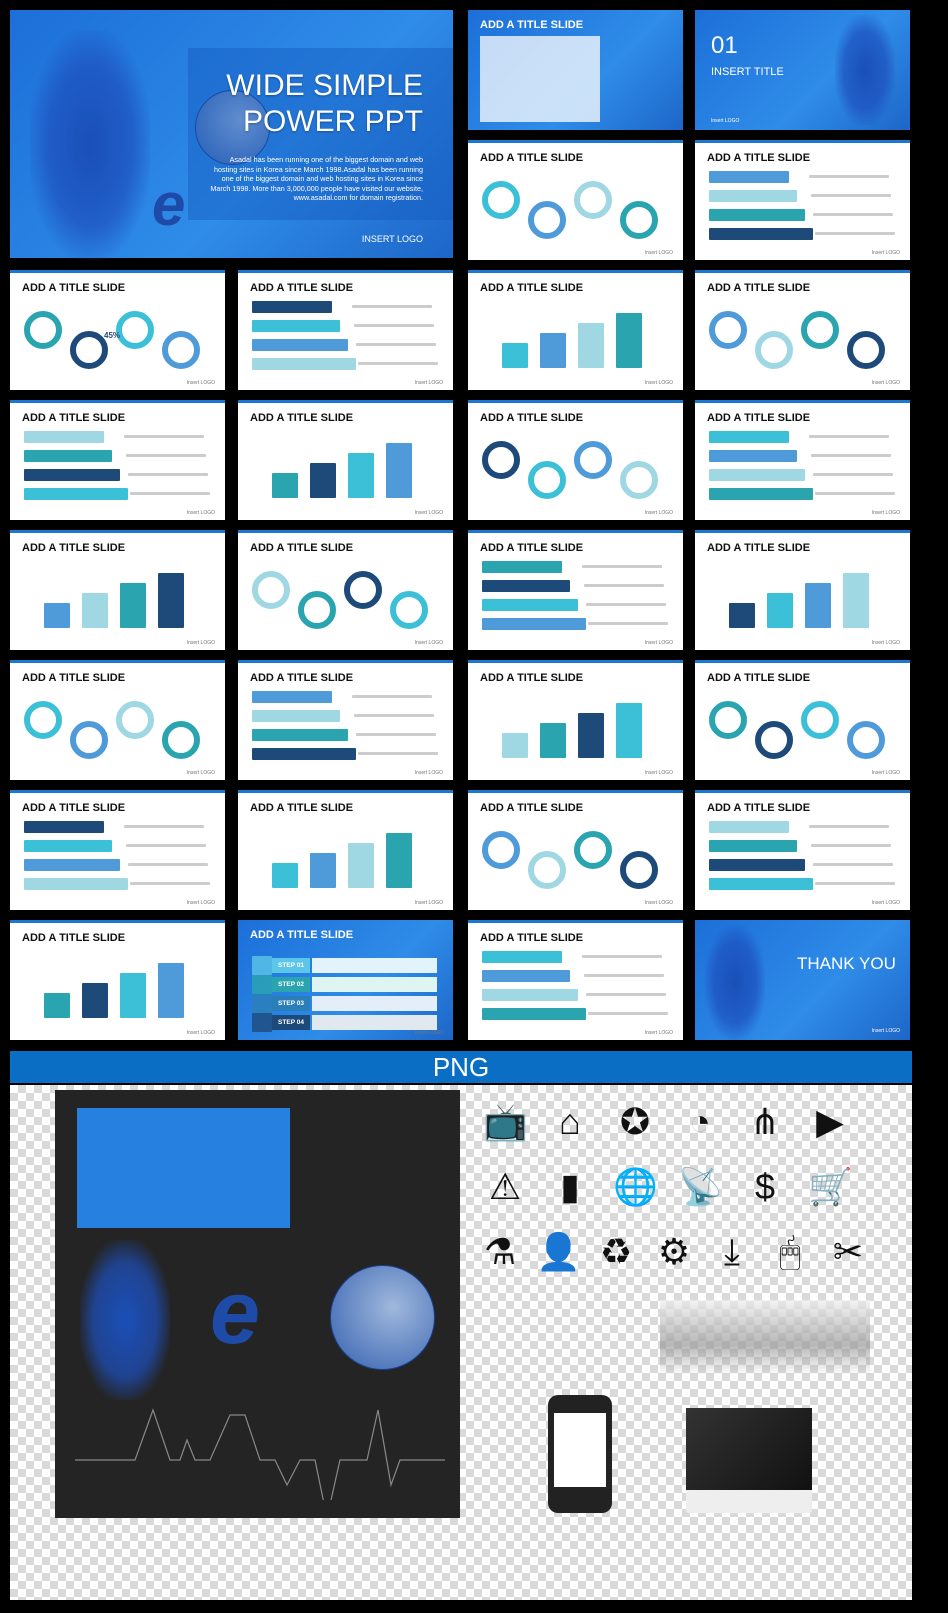  What do you see at coordinates (235, 1313) in the screenshot?
I see `e-logo-asset: e` at bounding box center [235, 1313].